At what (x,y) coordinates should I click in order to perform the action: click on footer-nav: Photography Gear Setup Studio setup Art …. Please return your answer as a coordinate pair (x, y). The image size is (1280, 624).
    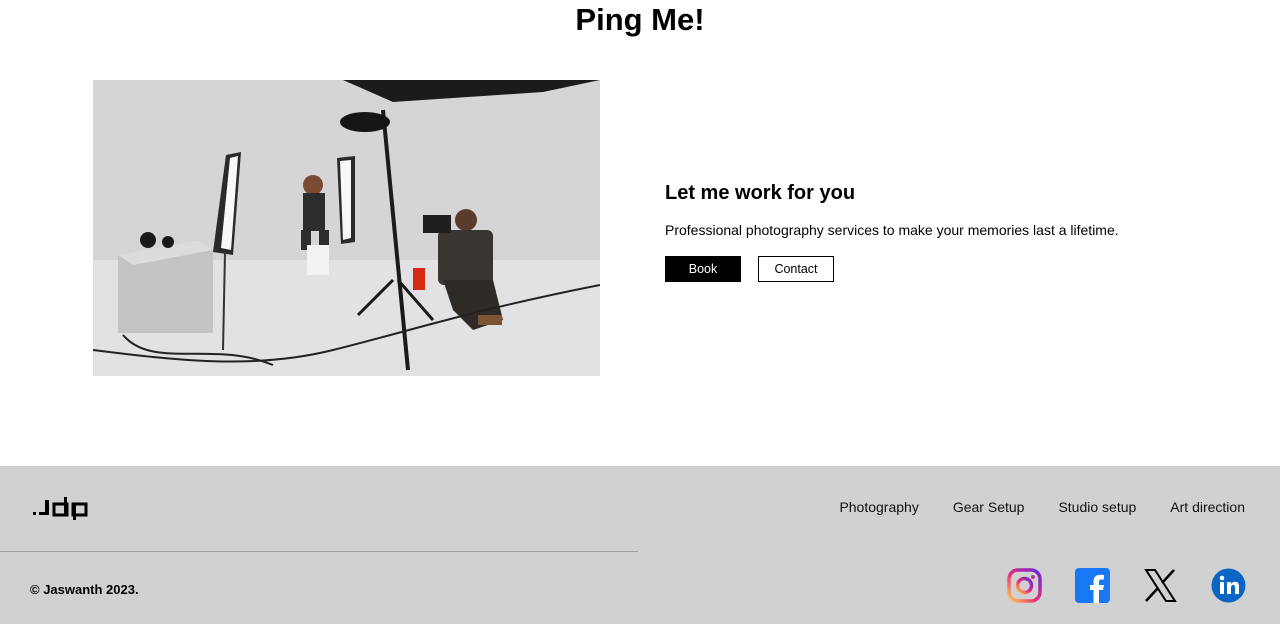
    Looking at the image, I should click on (1042, 507).